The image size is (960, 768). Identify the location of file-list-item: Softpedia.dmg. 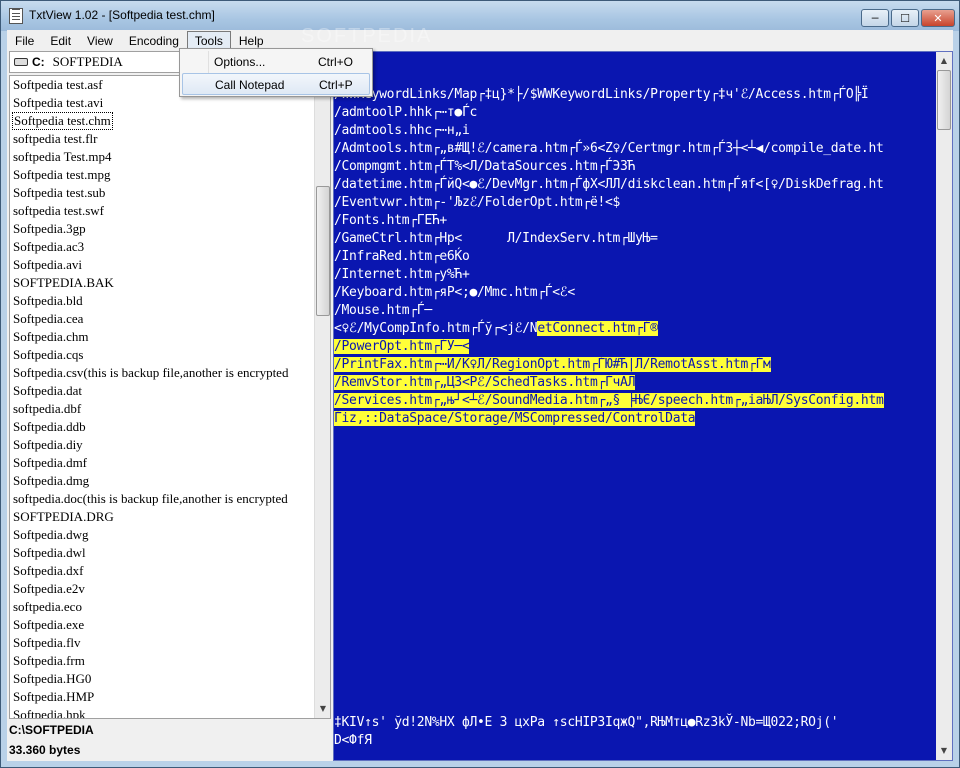
(162, 481).